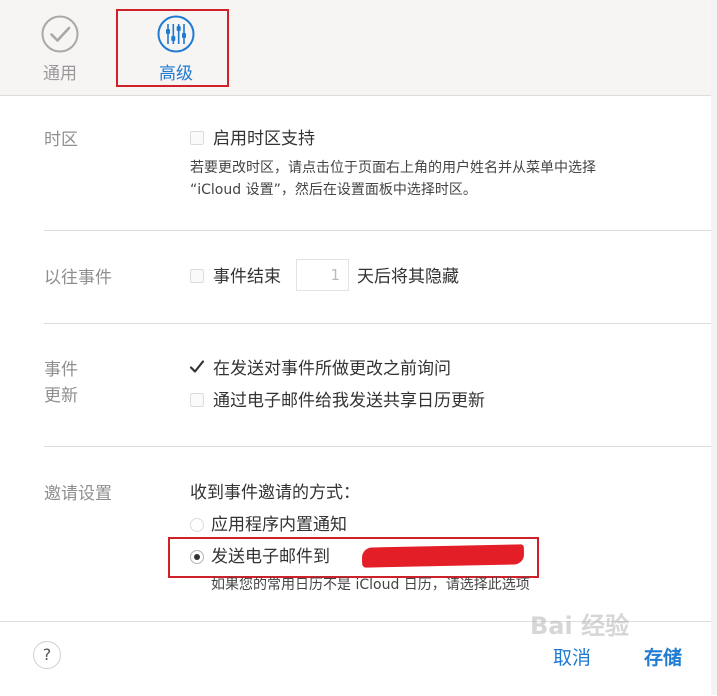 The image size is (717, 696). Describe the element at coordinates (353, 557) in the screenshot. I see `email-option-highlight-annotation` at that location.